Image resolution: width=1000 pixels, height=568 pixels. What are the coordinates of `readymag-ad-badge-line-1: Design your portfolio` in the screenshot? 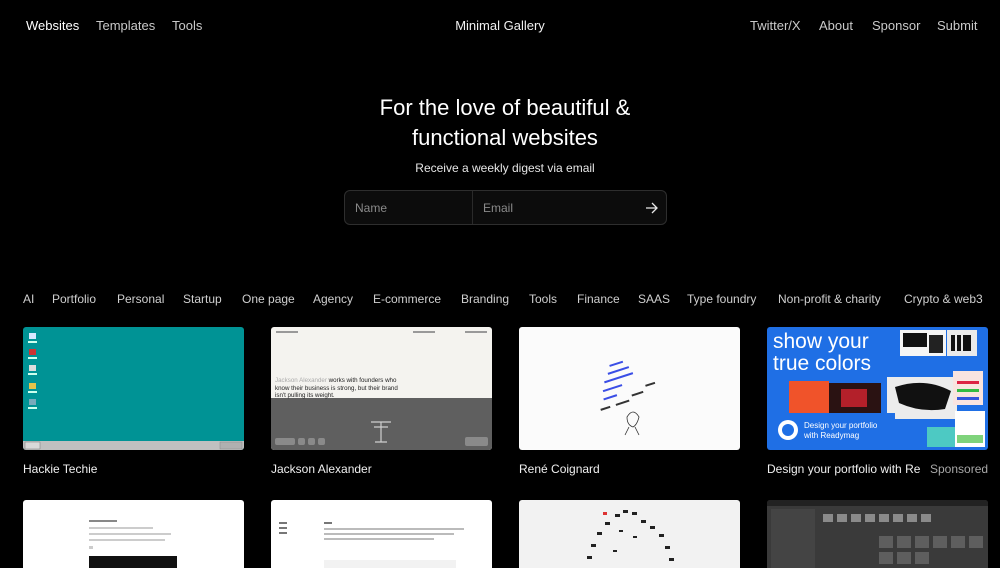 It's located at (841, 425).